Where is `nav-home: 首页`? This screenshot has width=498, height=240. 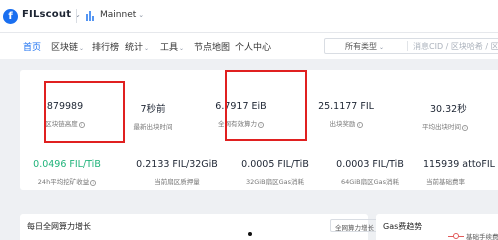
nav-home: 首页 is located at coordinates (32, 46).